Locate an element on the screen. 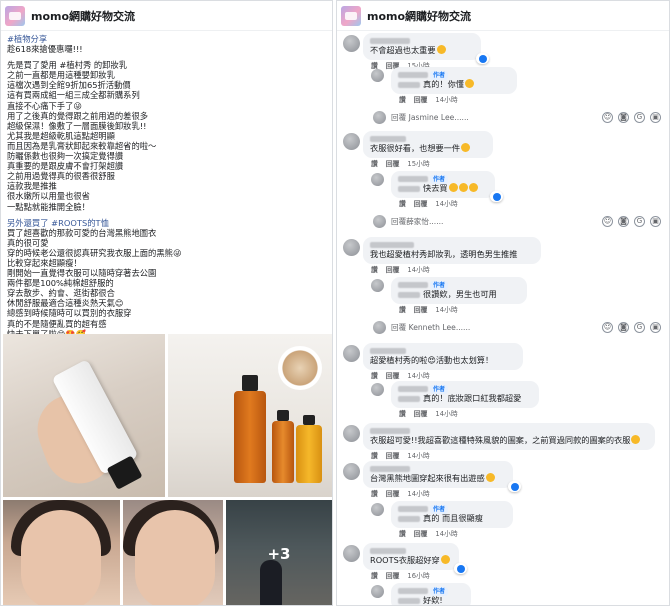 The image size is (670, 606). blurred-name is located at coordinates (413, 285).